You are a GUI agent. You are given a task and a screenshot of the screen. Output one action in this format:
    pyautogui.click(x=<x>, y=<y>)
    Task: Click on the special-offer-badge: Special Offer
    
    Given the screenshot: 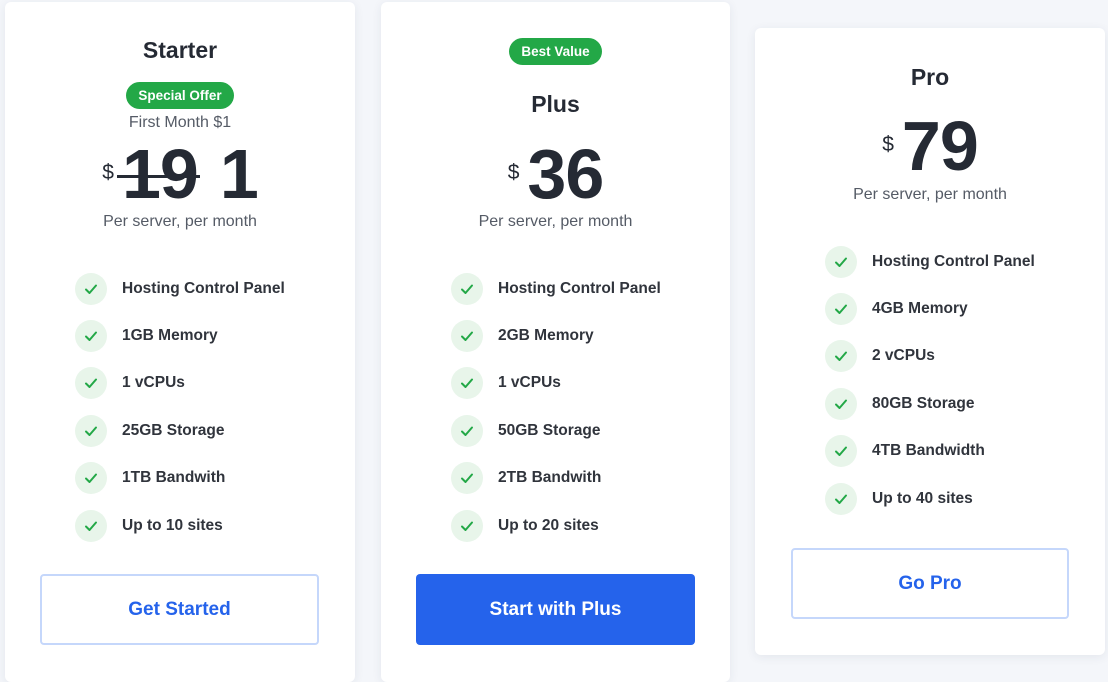 What is the action you would take?
    pyautogui.click(x=180, y=95)
    